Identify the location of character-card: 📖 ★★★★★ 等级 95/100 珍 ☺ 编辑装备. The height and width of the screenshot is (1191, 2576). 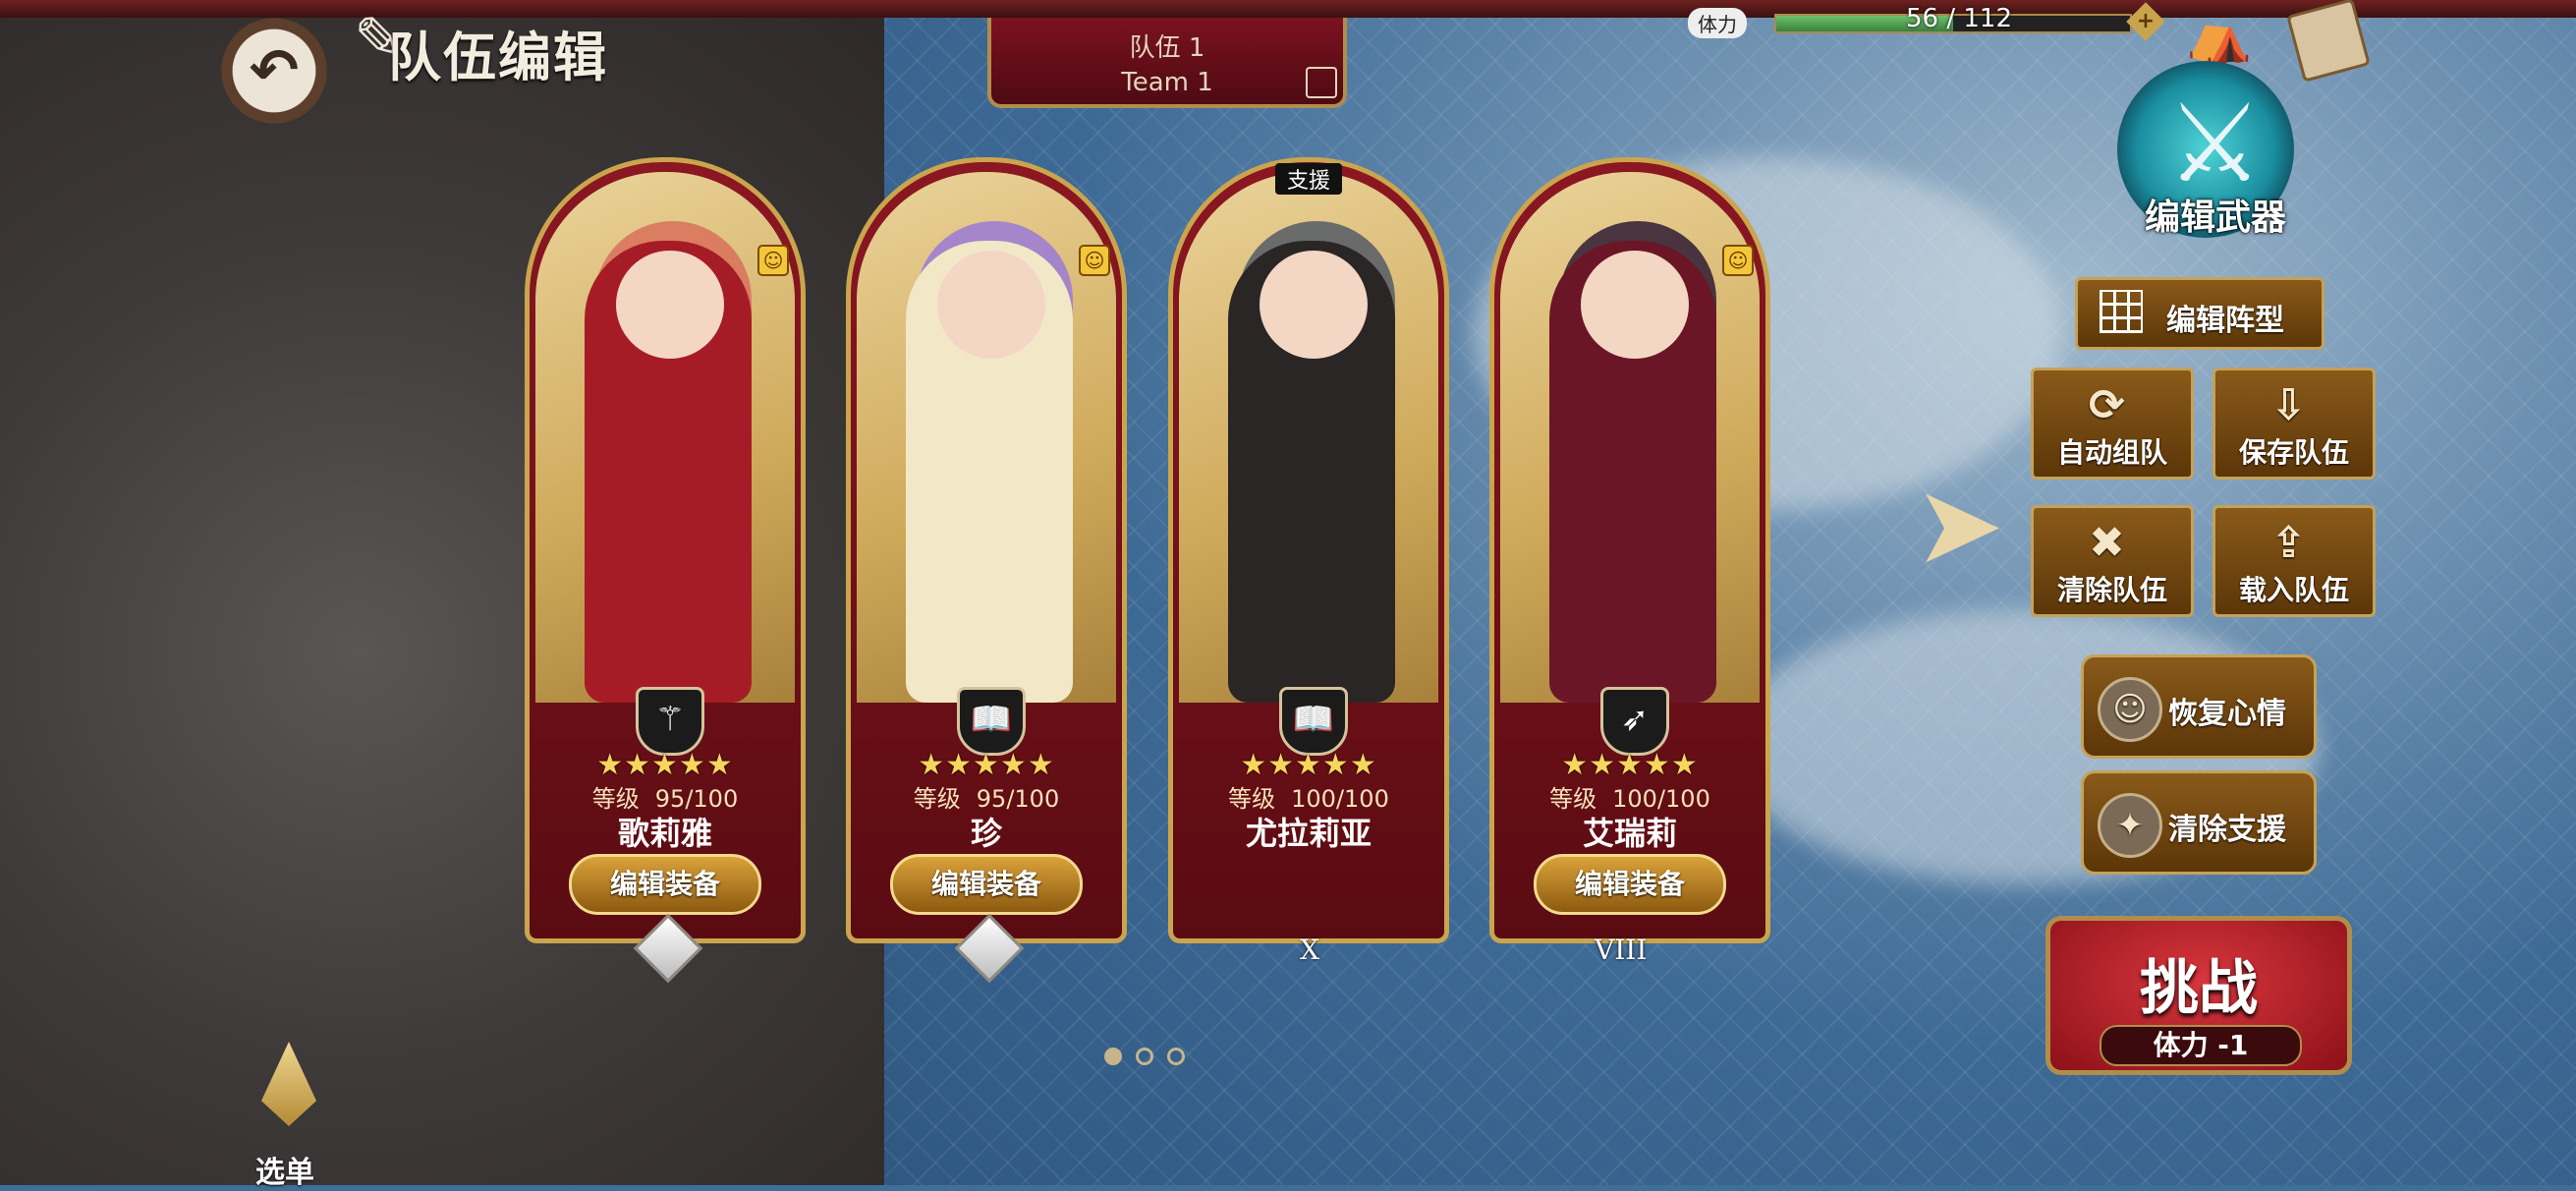
(986, 550).